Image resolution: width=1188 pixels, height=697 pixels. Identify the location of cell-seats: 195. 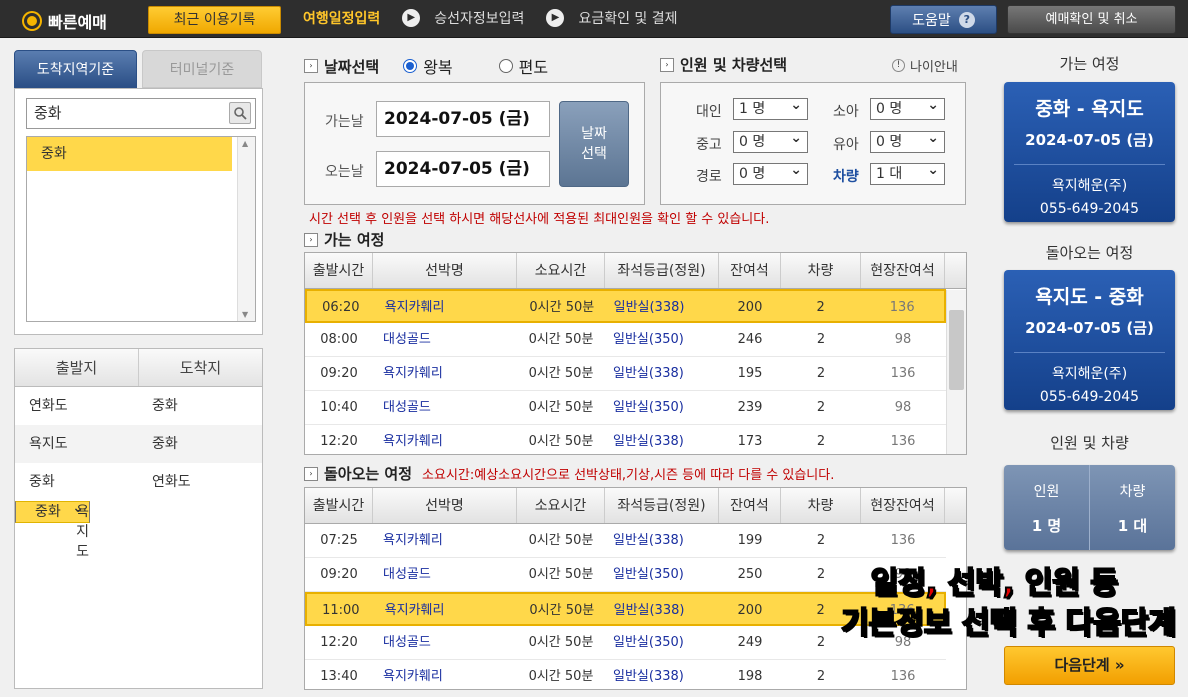
(750, 373).